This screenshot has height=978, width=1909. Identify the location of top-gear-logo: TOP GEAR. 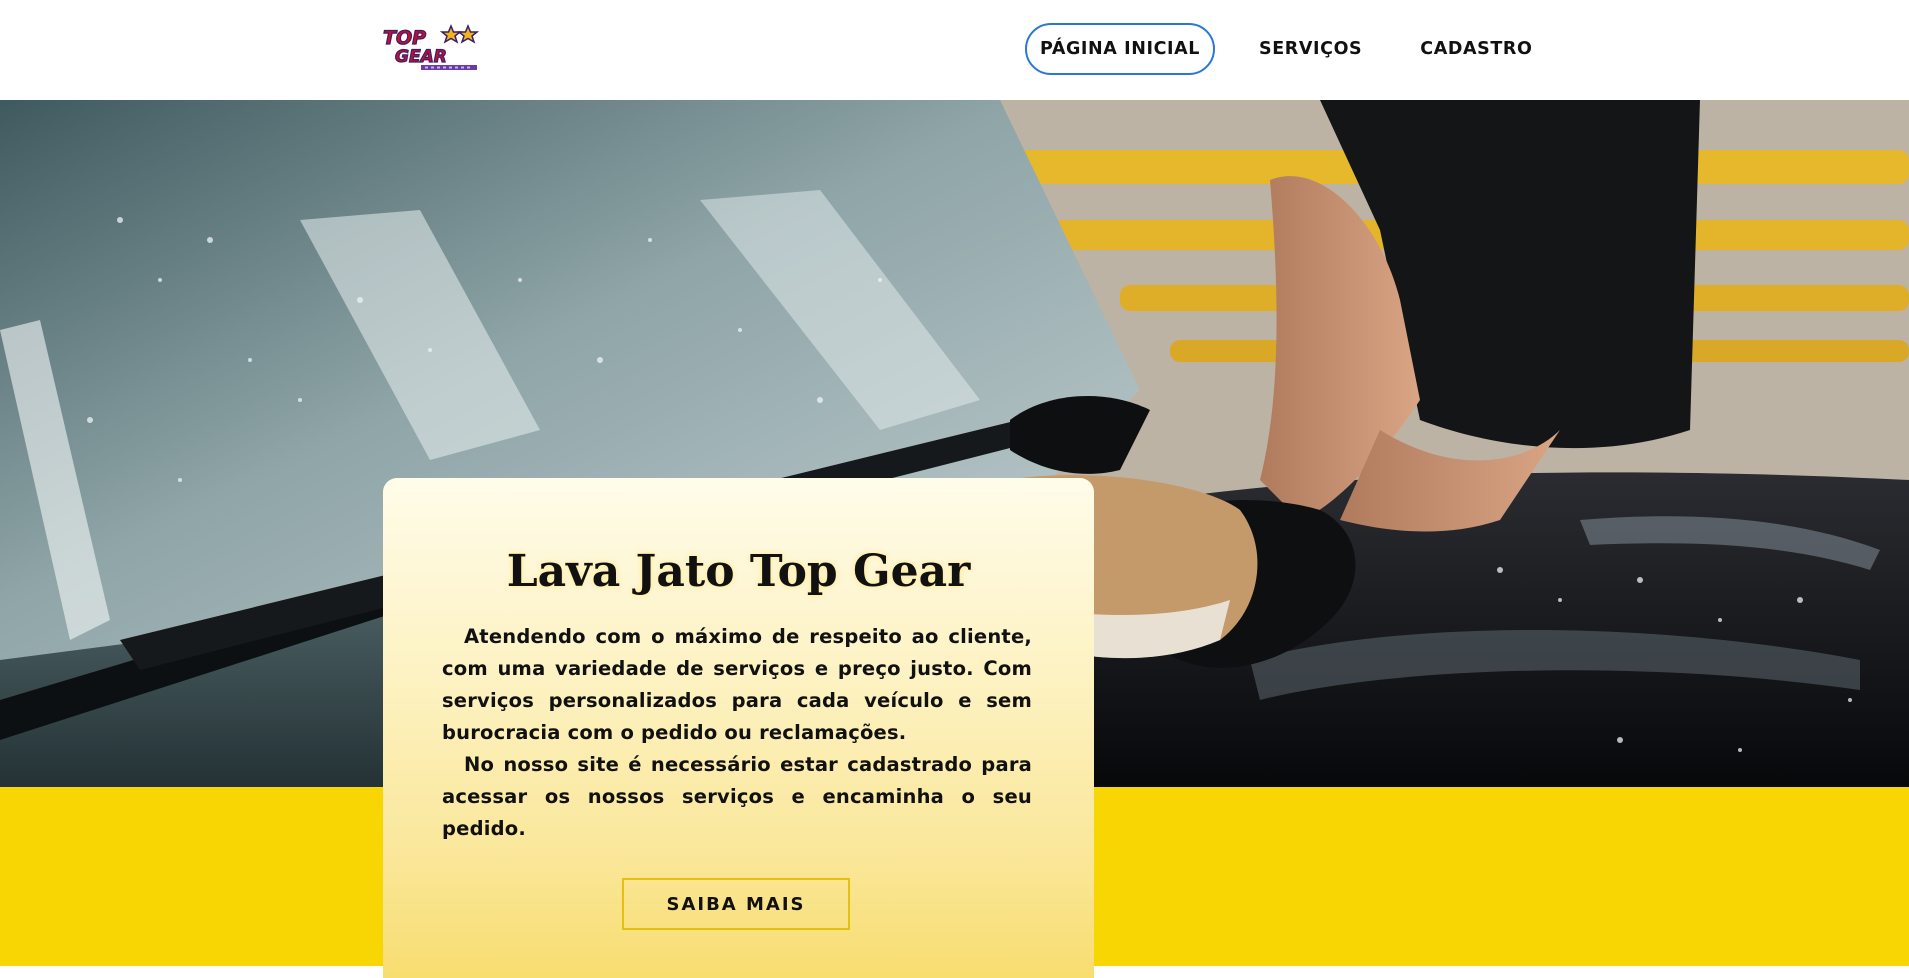
(431, 48).